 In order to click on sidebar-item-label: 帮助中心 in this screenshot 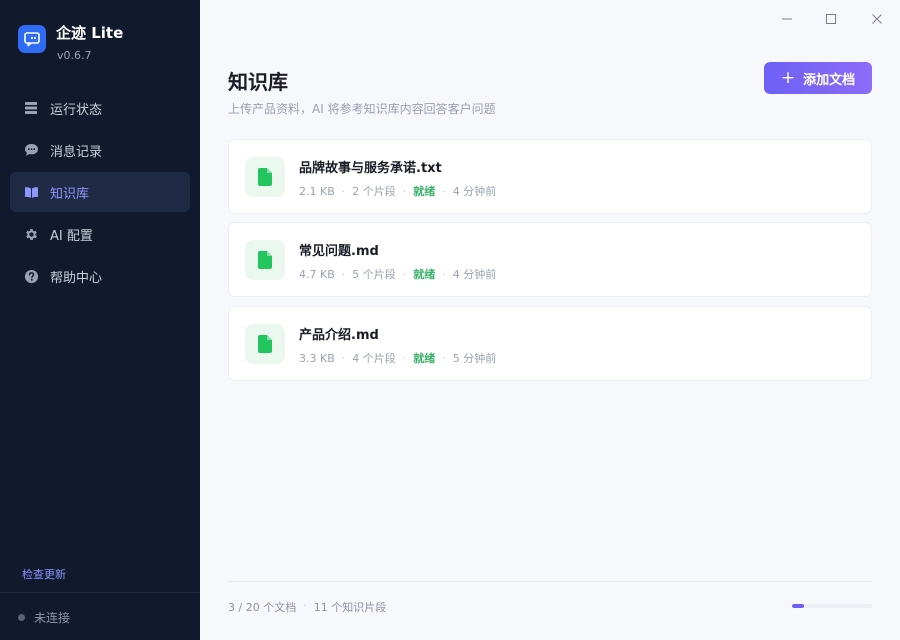, I will do `click(76, 278)`.